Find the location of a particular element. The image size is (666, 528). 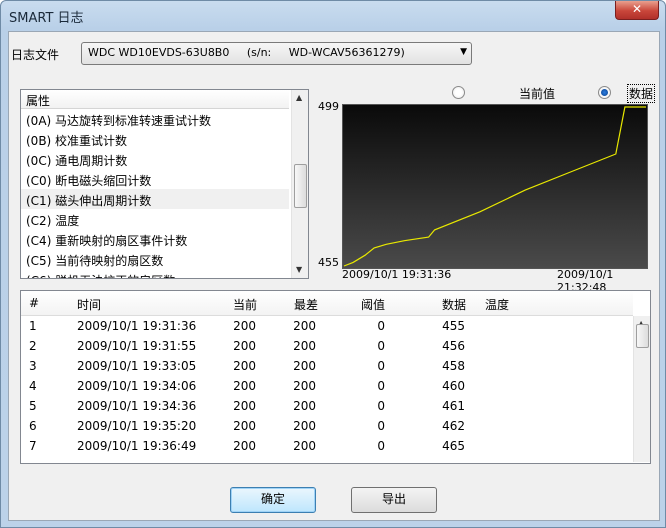

export-button: 导出 is located at coordinates (394, 500).